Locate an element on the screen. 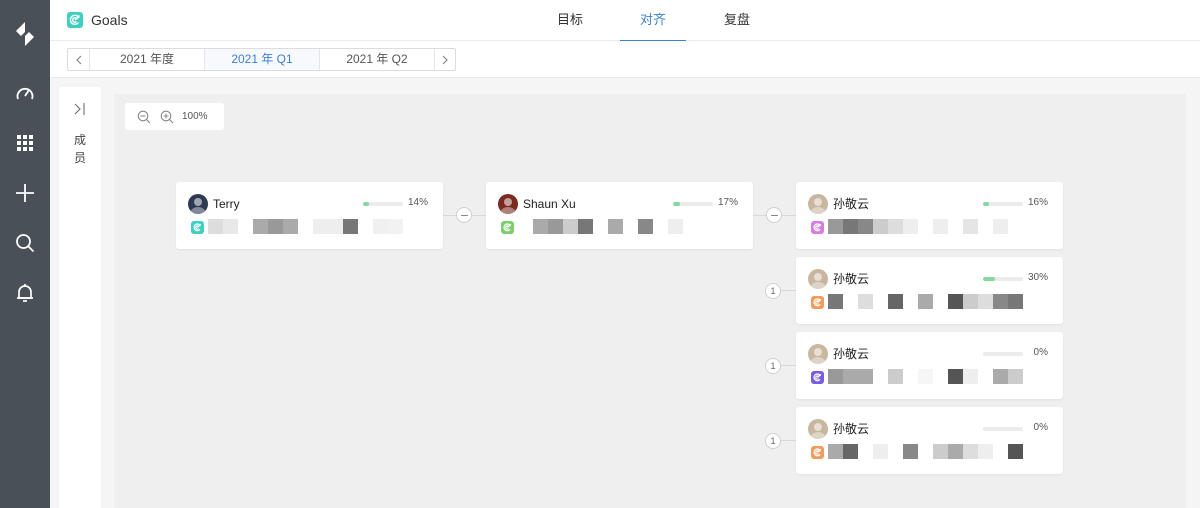  dashboard-gauge-icon is located at coordinates (25, 94).